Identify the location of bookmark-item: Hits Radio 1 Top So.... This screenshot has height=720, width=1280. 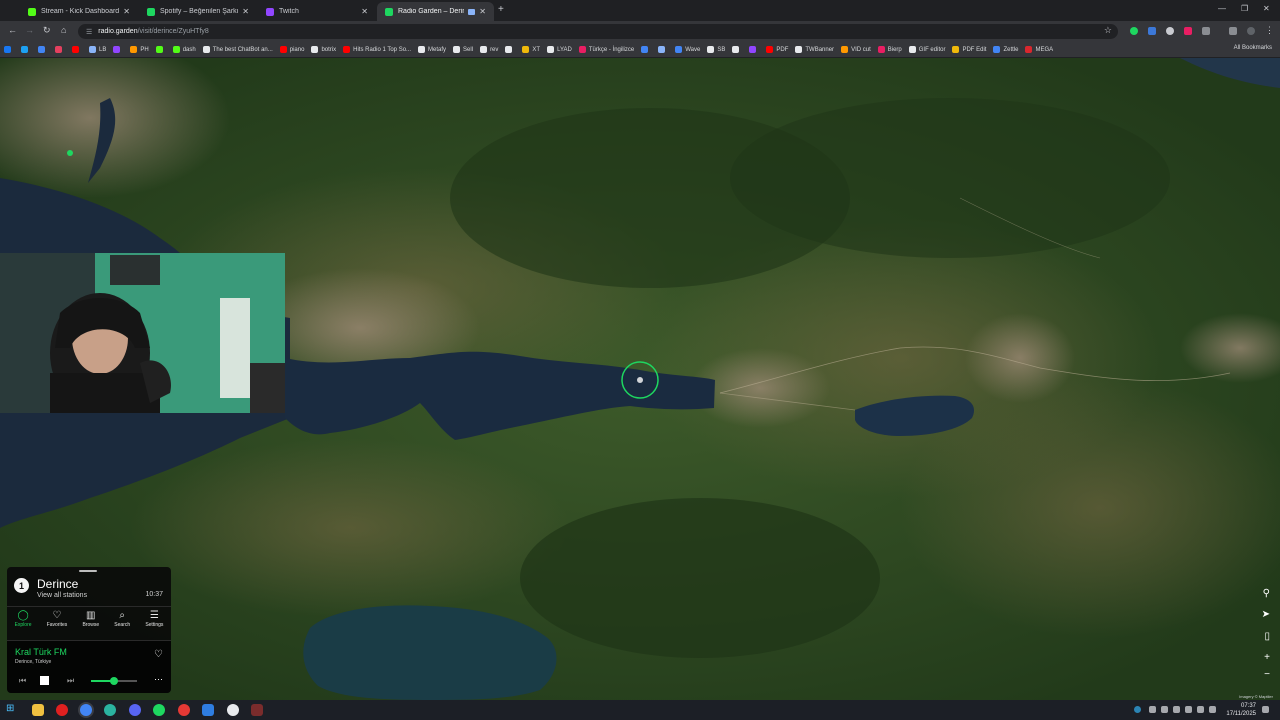
(377, 49).